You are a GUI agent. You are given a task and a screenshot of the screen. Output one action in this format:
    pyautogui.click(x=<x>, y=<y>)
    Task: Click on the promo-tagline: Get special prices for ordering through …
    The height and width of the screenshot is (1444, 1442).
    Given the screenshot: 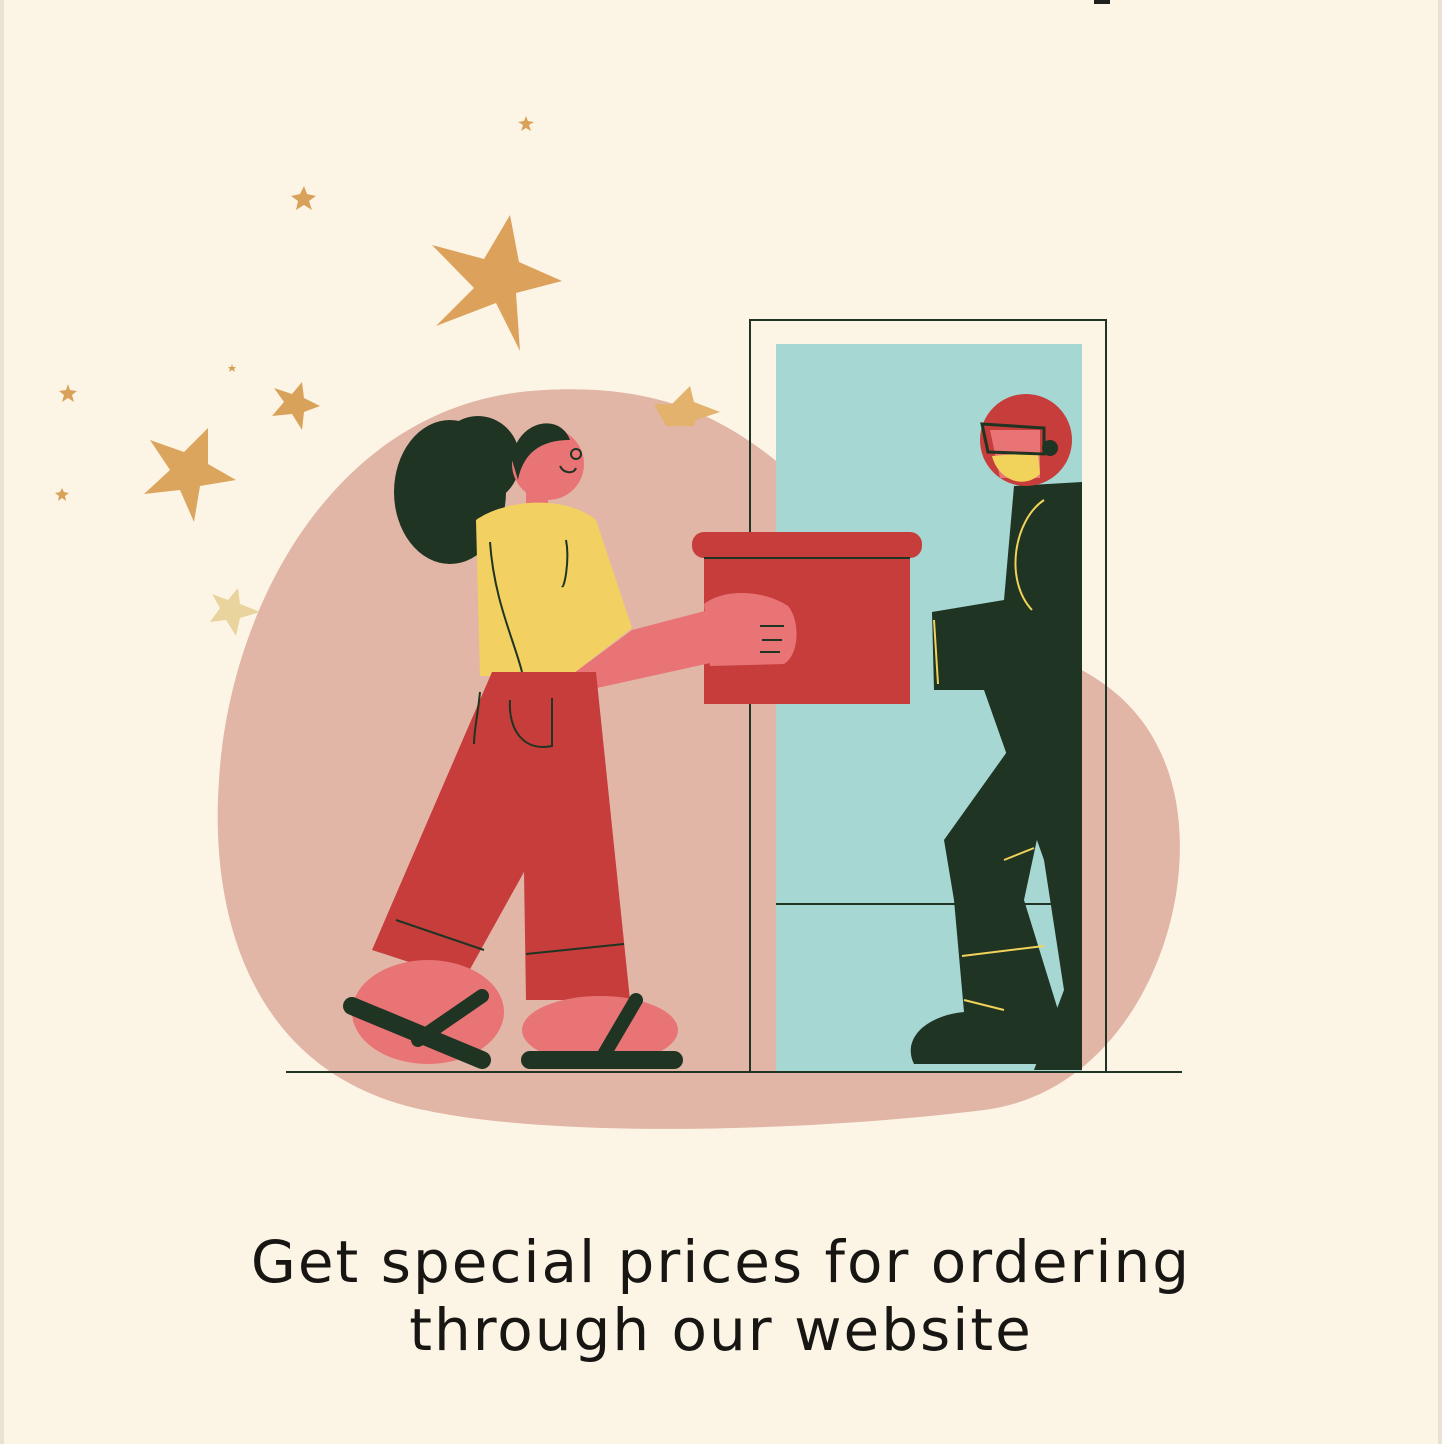 What is the action you would take?
    pyautogui.click(x=721, y=1296)
    